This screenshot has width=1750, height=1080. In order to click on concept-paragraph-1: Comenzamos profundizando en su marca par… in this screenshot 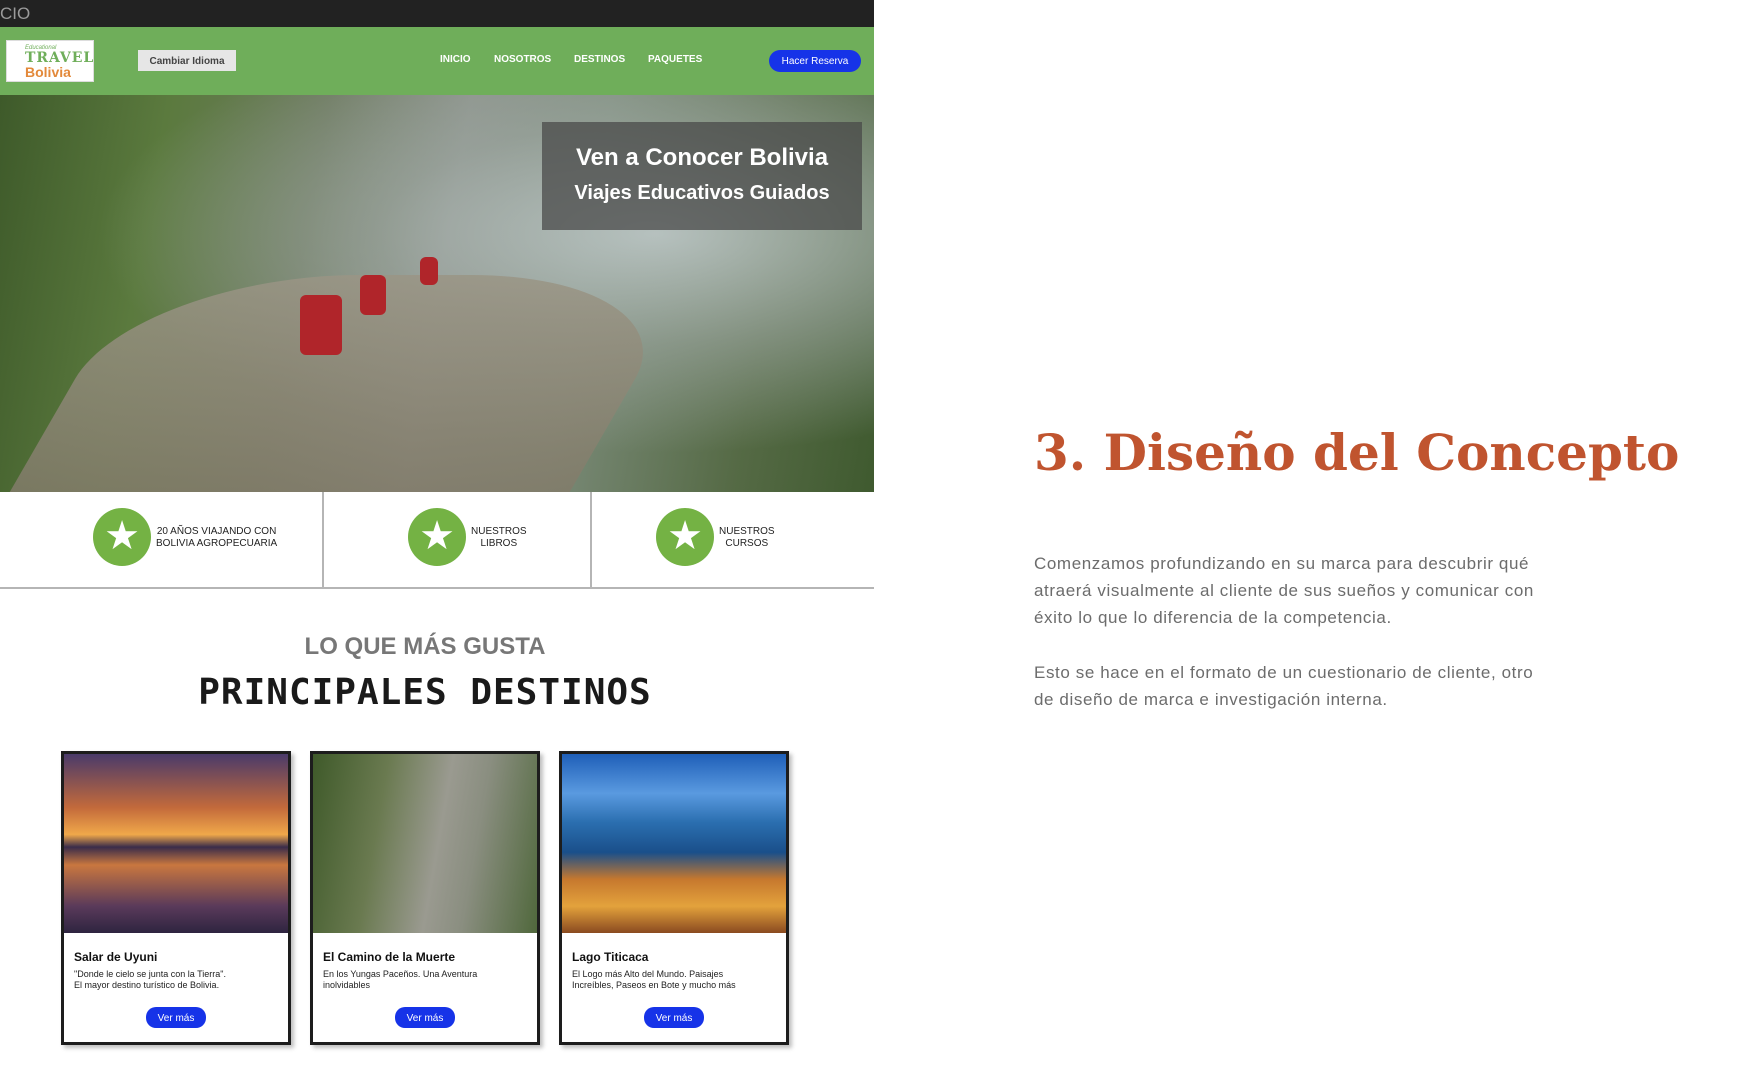, I will do `click(1314, 590)`.